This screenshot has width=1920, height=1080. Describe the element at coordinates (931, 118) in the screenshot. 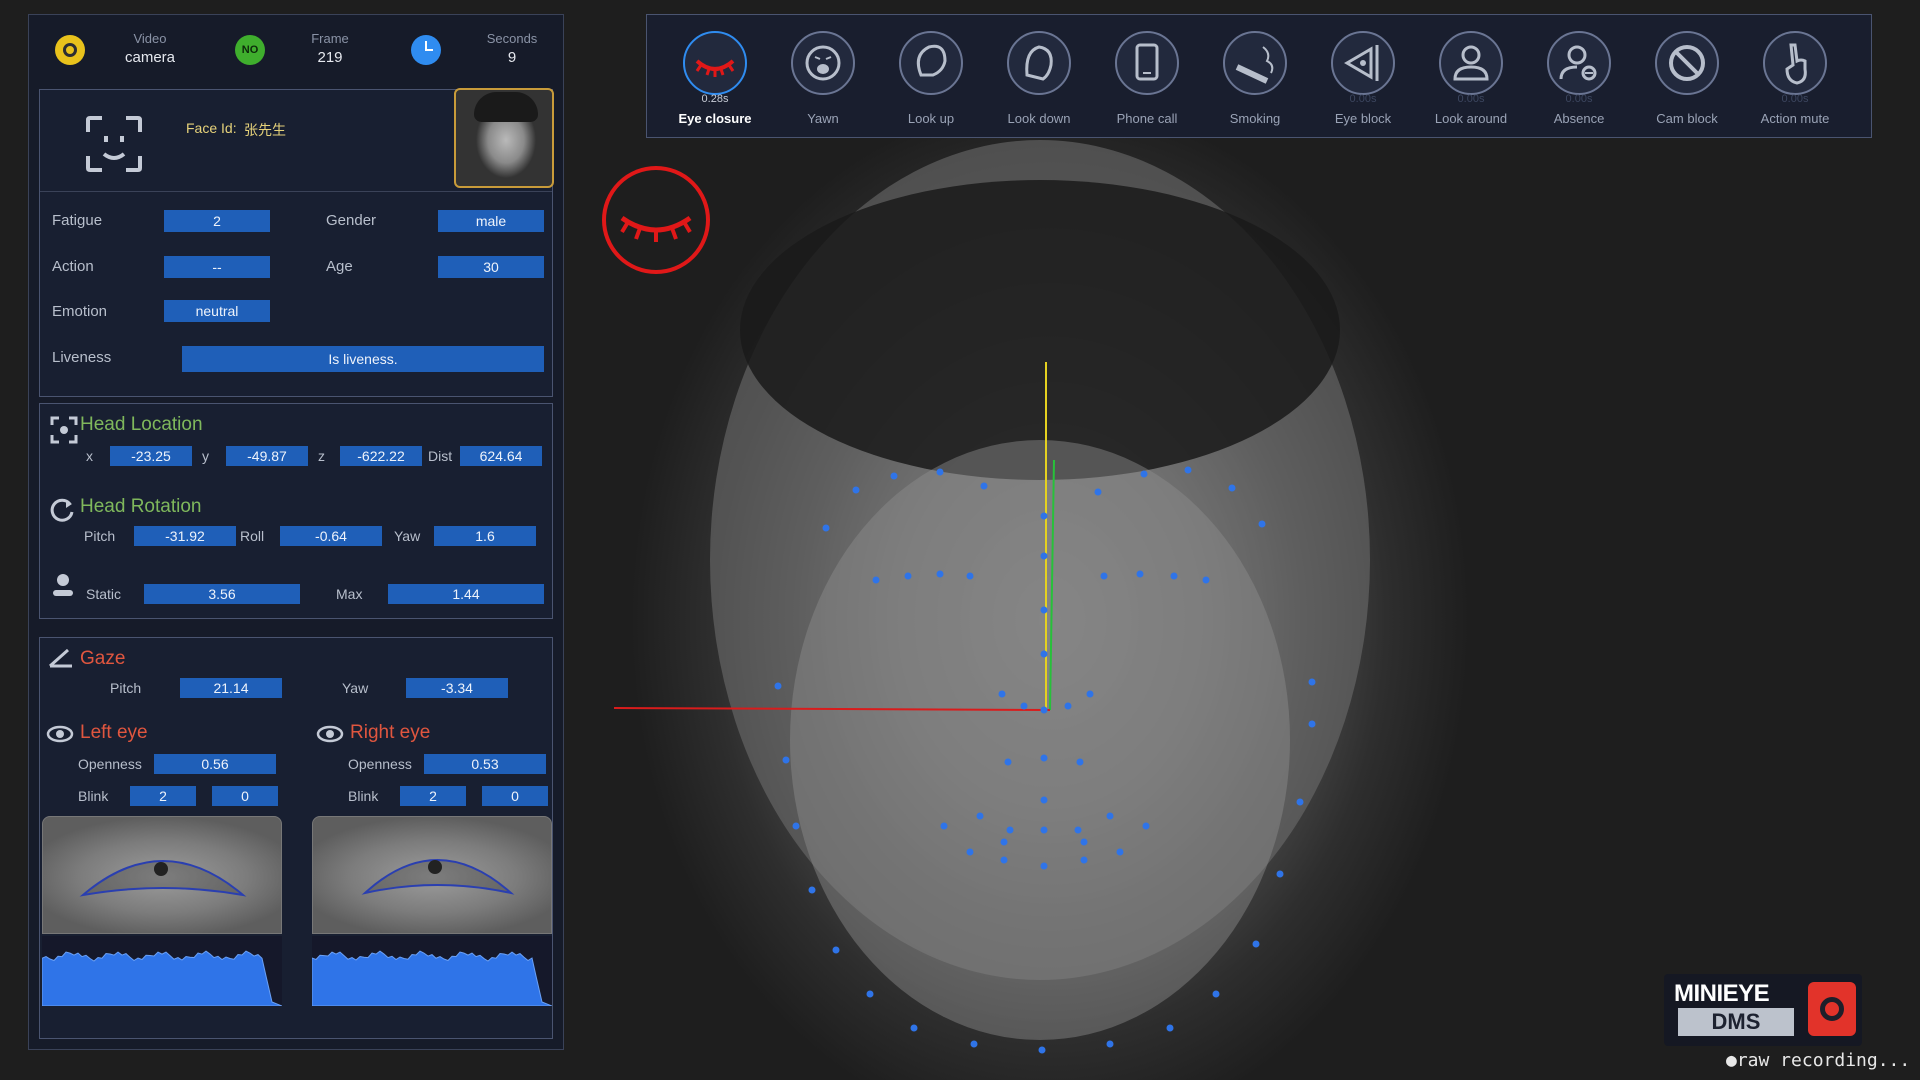

I see `toolbar-label: Look up` at that location.